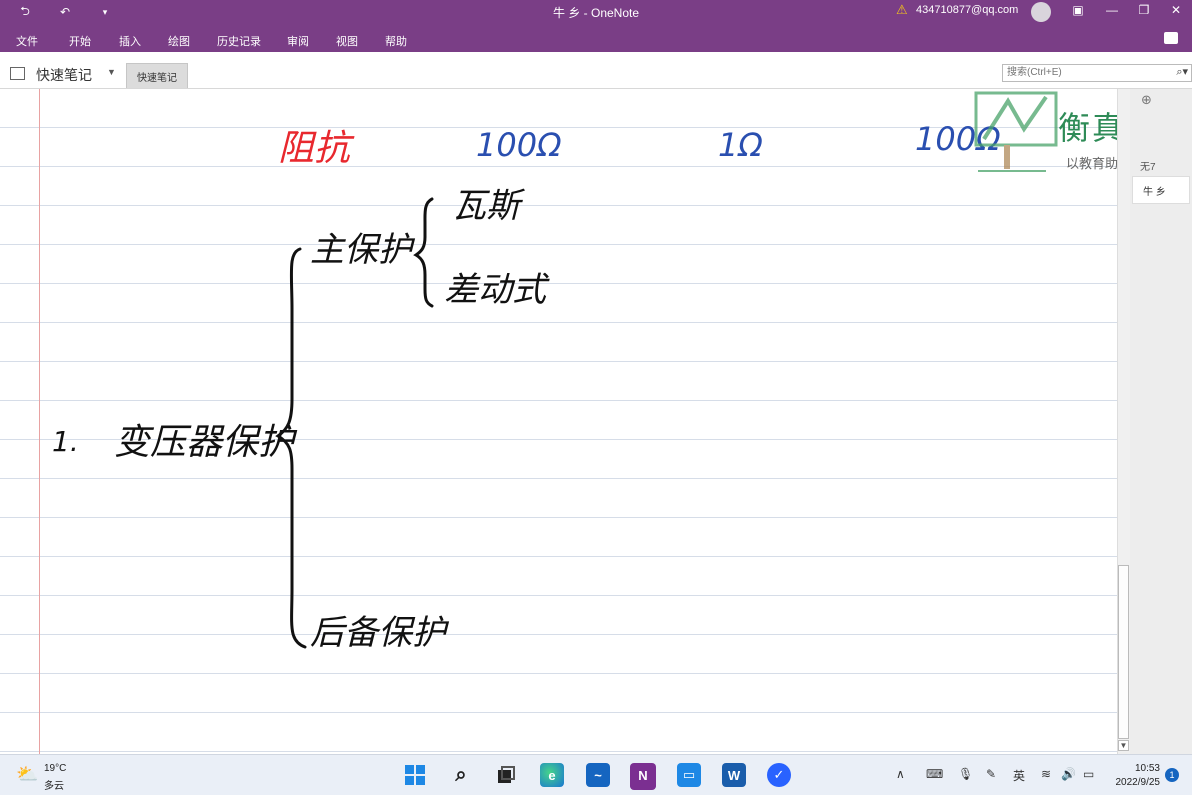 This screenshot has width=1192, height=795. What do you see at coordinates (65, 441) in the screenshot?
I see `note-item-number: 1.` at bounding box center [65, 441].